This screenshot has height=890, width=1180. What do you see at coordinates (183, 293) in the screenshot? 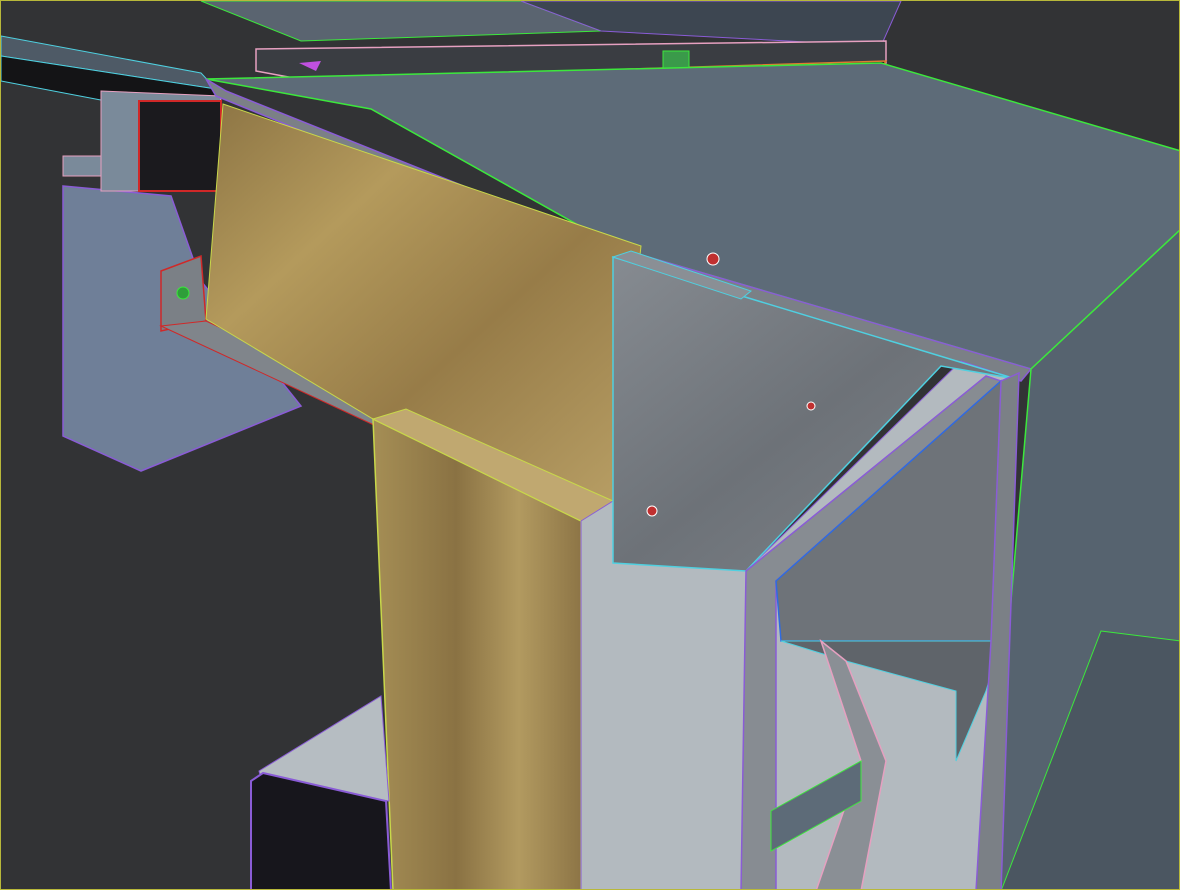
I see `screw-icon` at bounding box center [183, 293].